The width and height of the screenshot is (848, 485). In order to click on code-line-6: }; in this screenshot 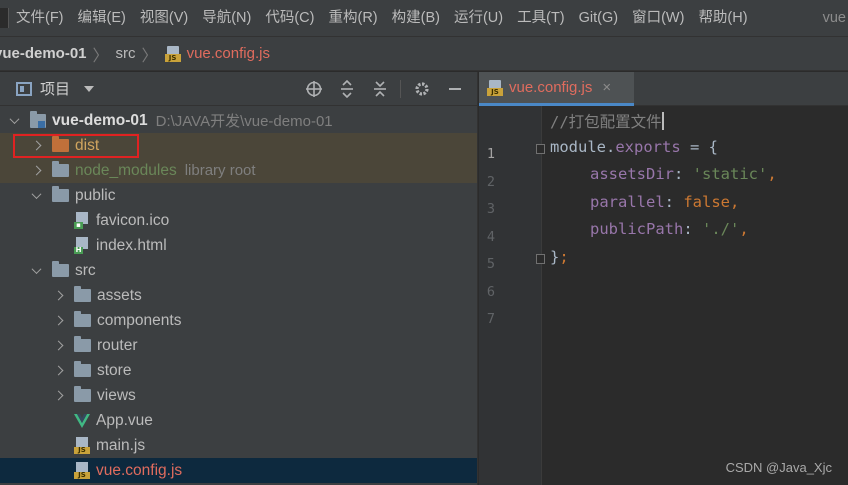, I will do `click(559, 257)`.